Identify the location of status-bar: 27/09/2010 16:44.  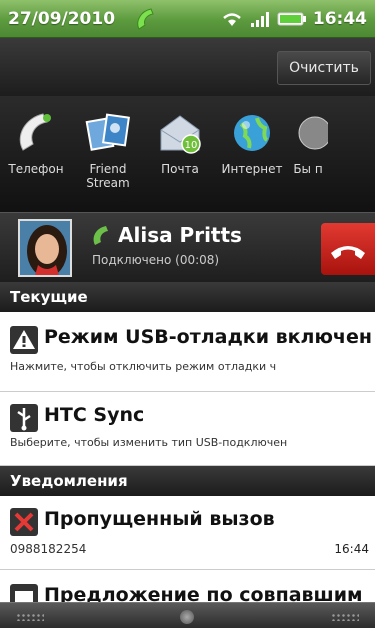
(187, 19).